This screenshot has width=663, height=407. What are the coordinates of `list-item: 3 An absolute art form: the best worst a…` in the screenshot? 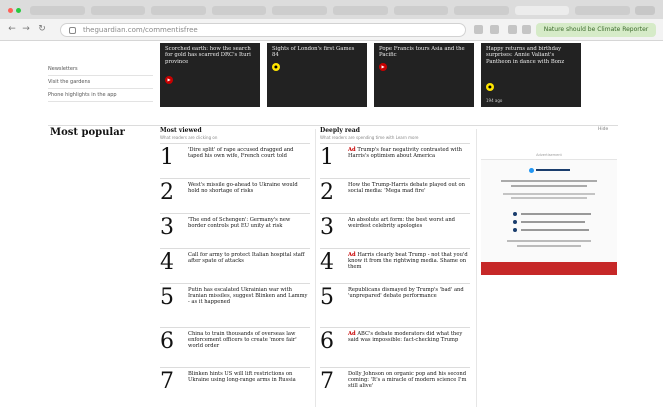 It's located at (395, 230).